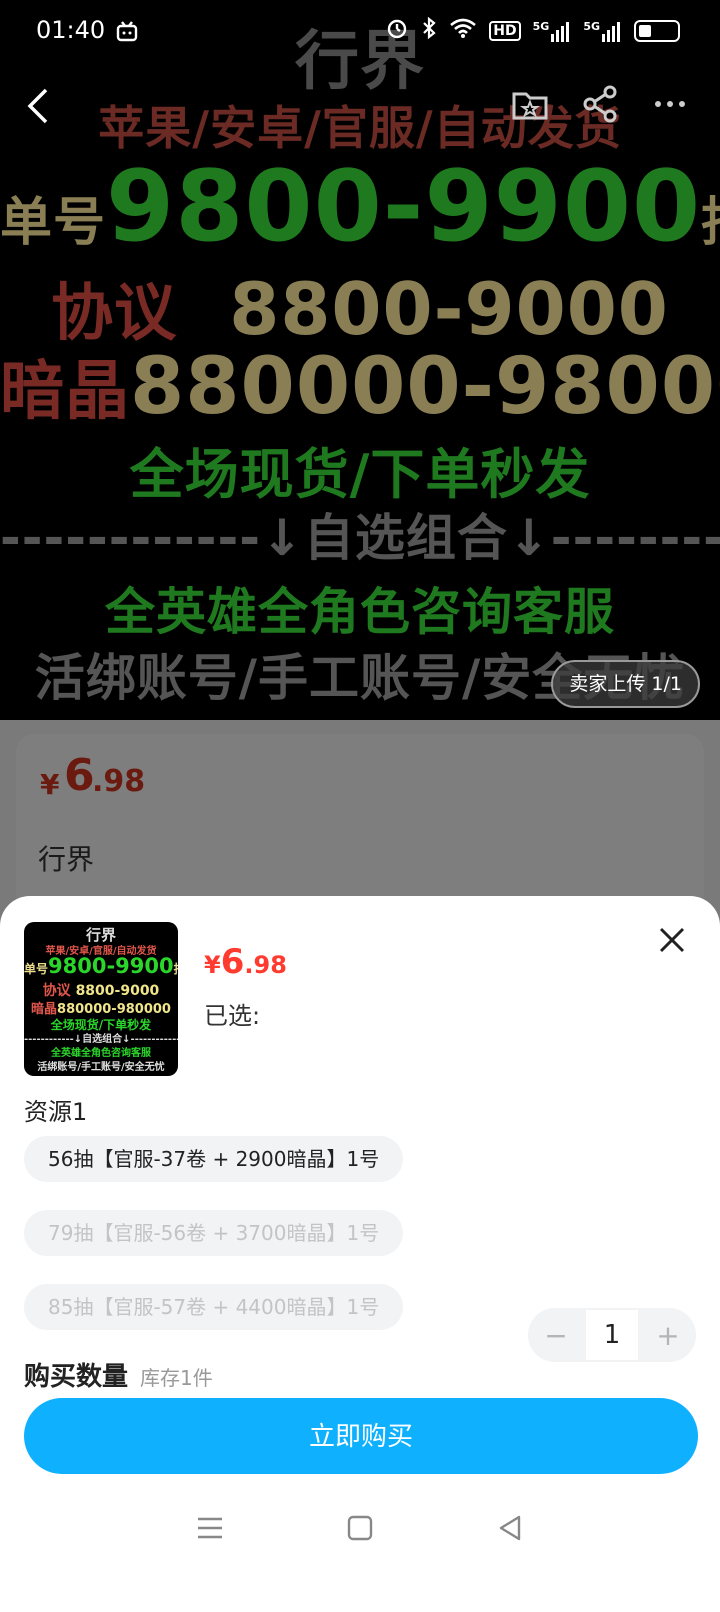 The image size is (720, 1612). Describe the element at coordinates (265, 965) in the screenshot. I see `sheet-price-decimal: .98` at that location.